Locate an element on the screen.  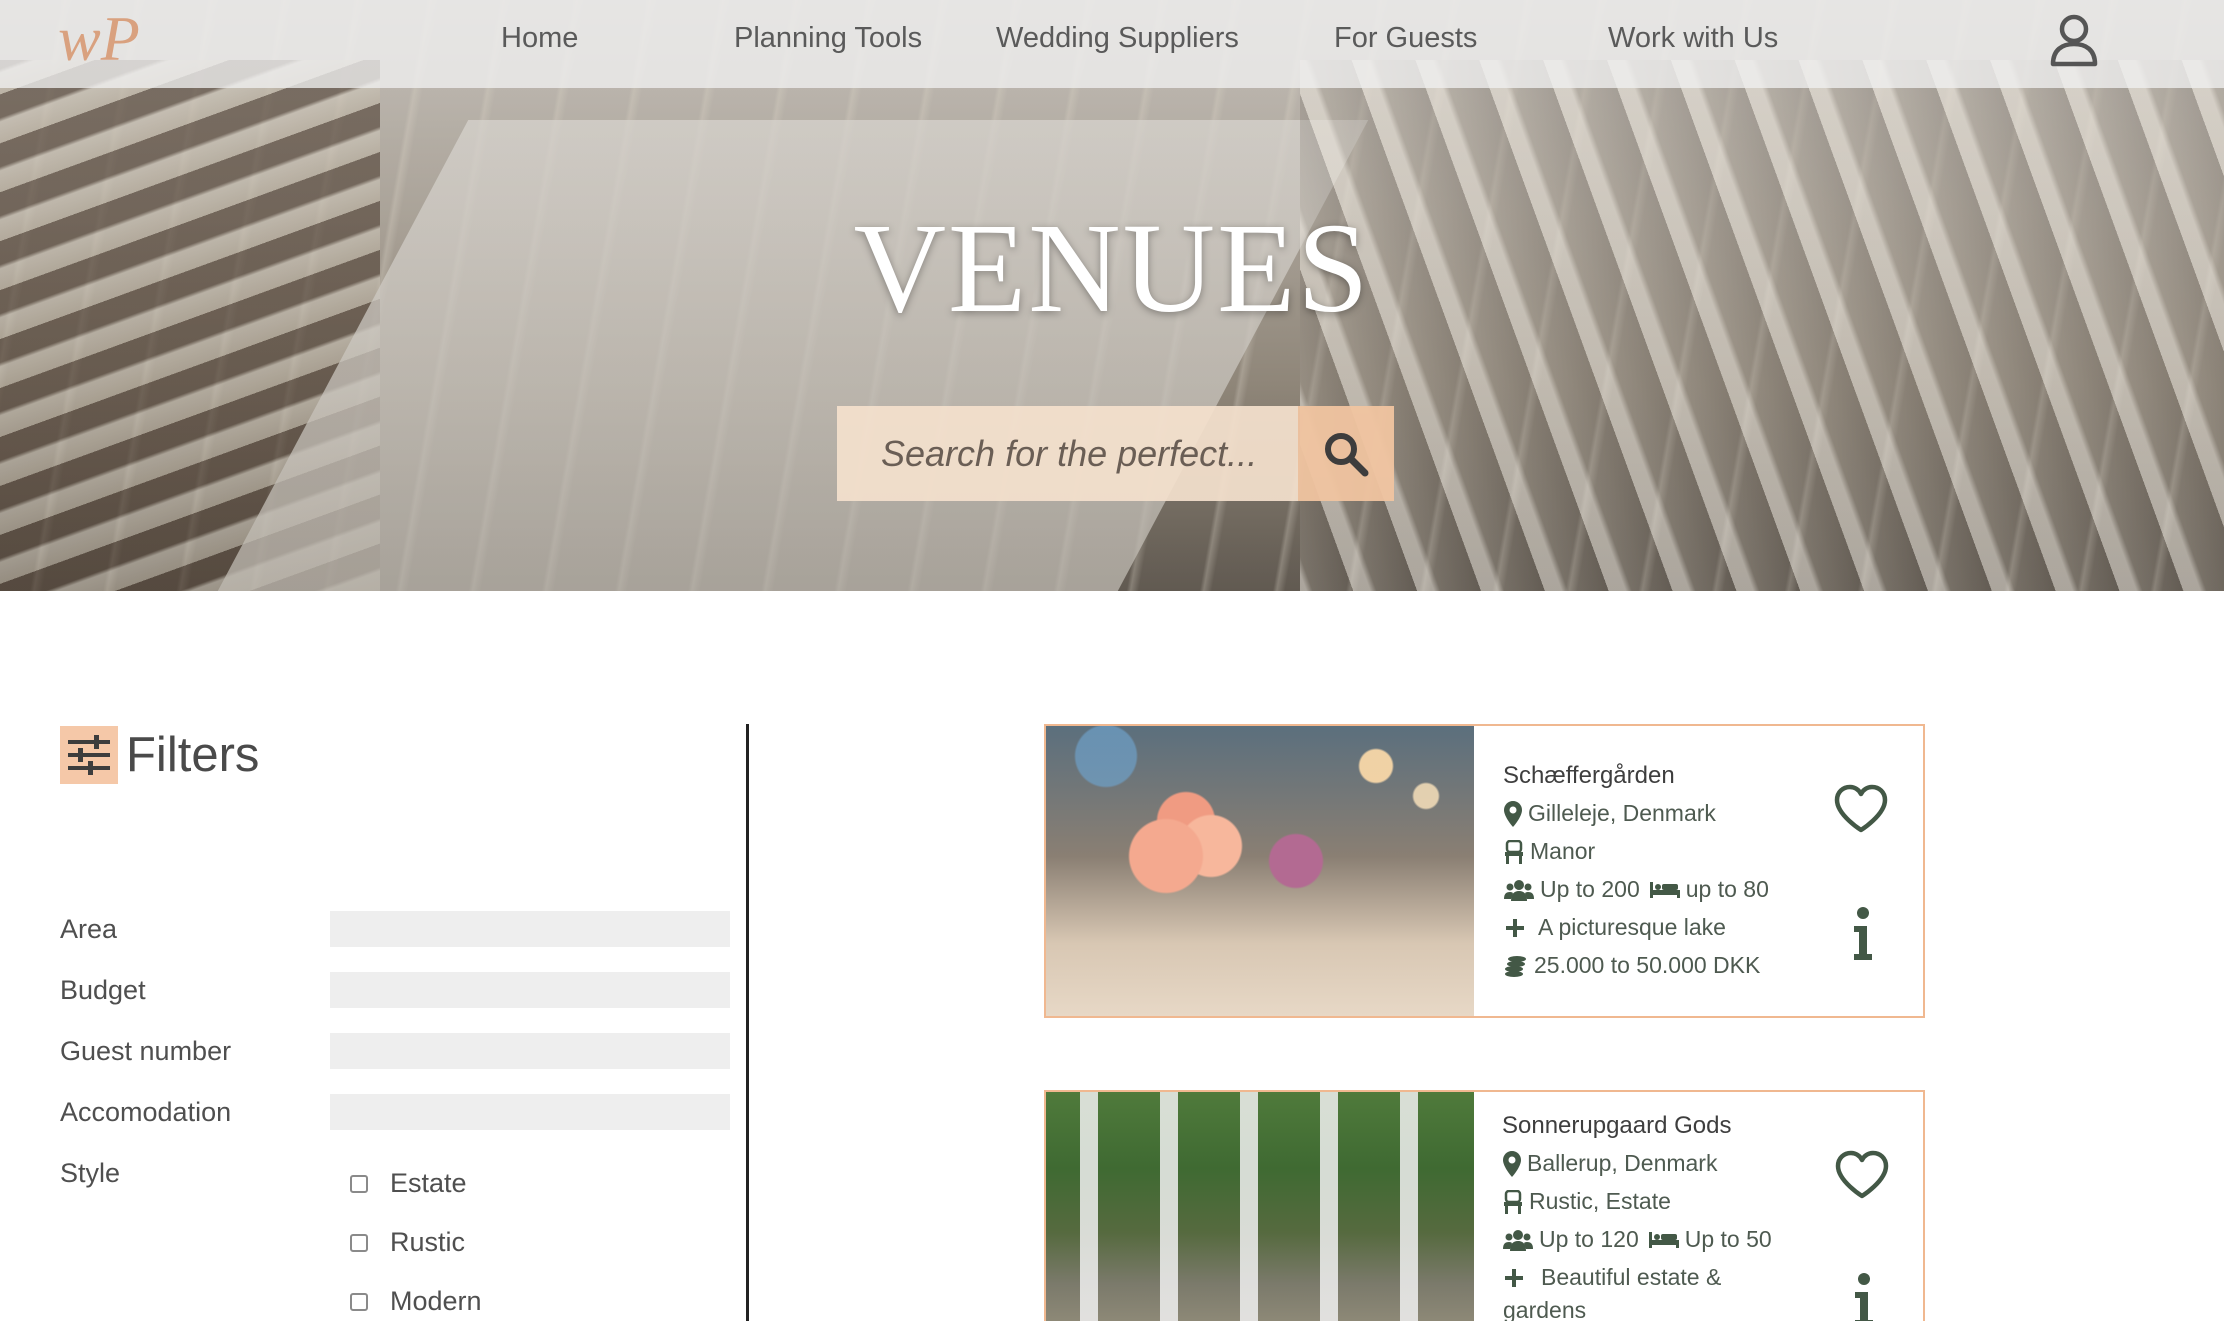
venue-type: Manor is located at coordinates (1549, 851).